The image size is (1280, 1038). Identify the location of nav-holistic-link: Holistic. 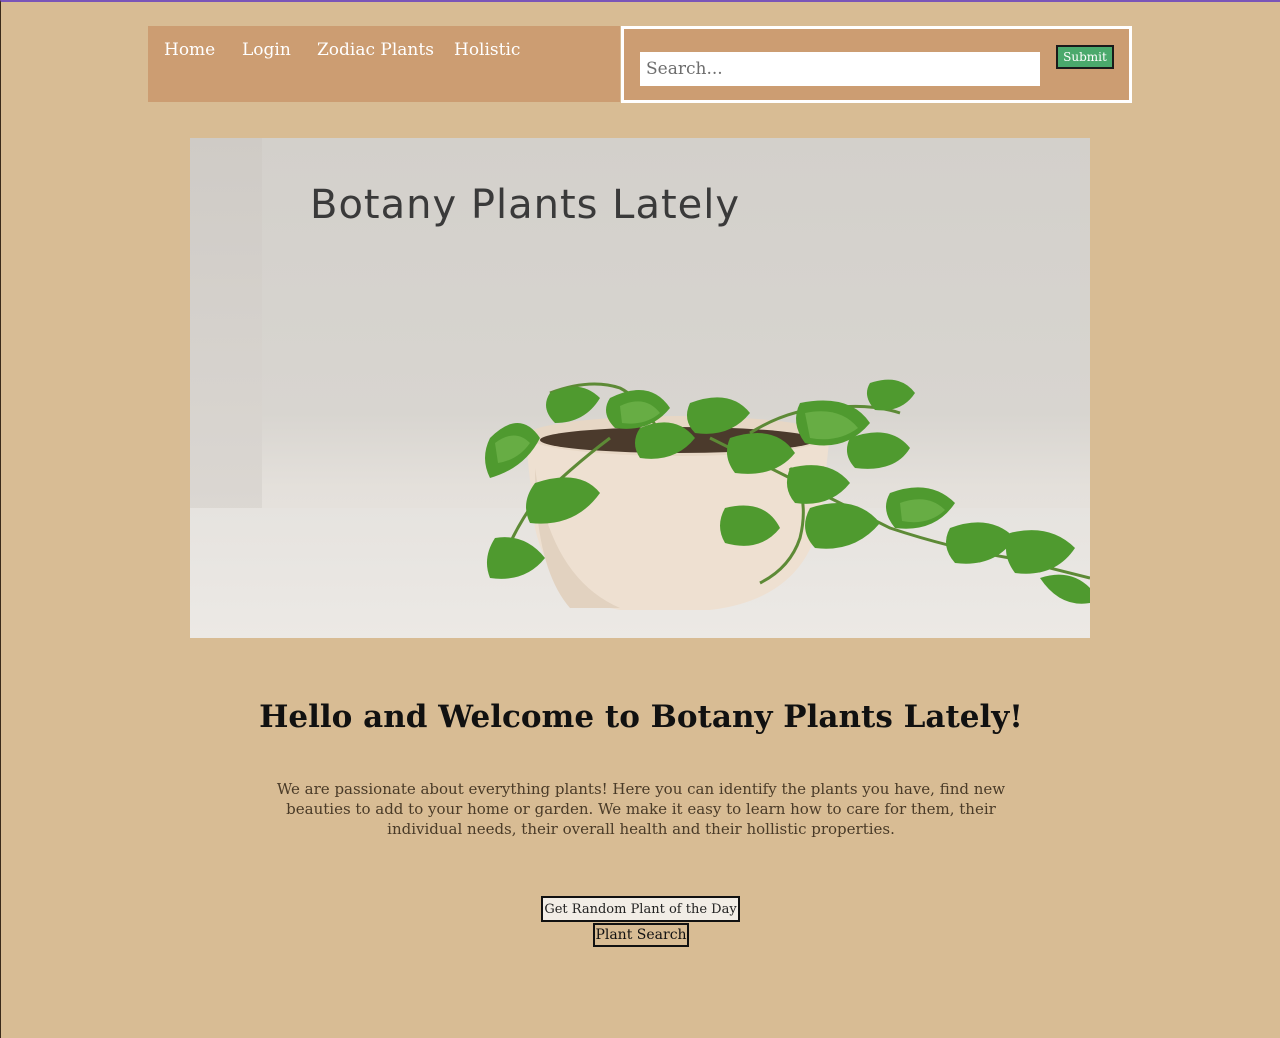
(487, 50).